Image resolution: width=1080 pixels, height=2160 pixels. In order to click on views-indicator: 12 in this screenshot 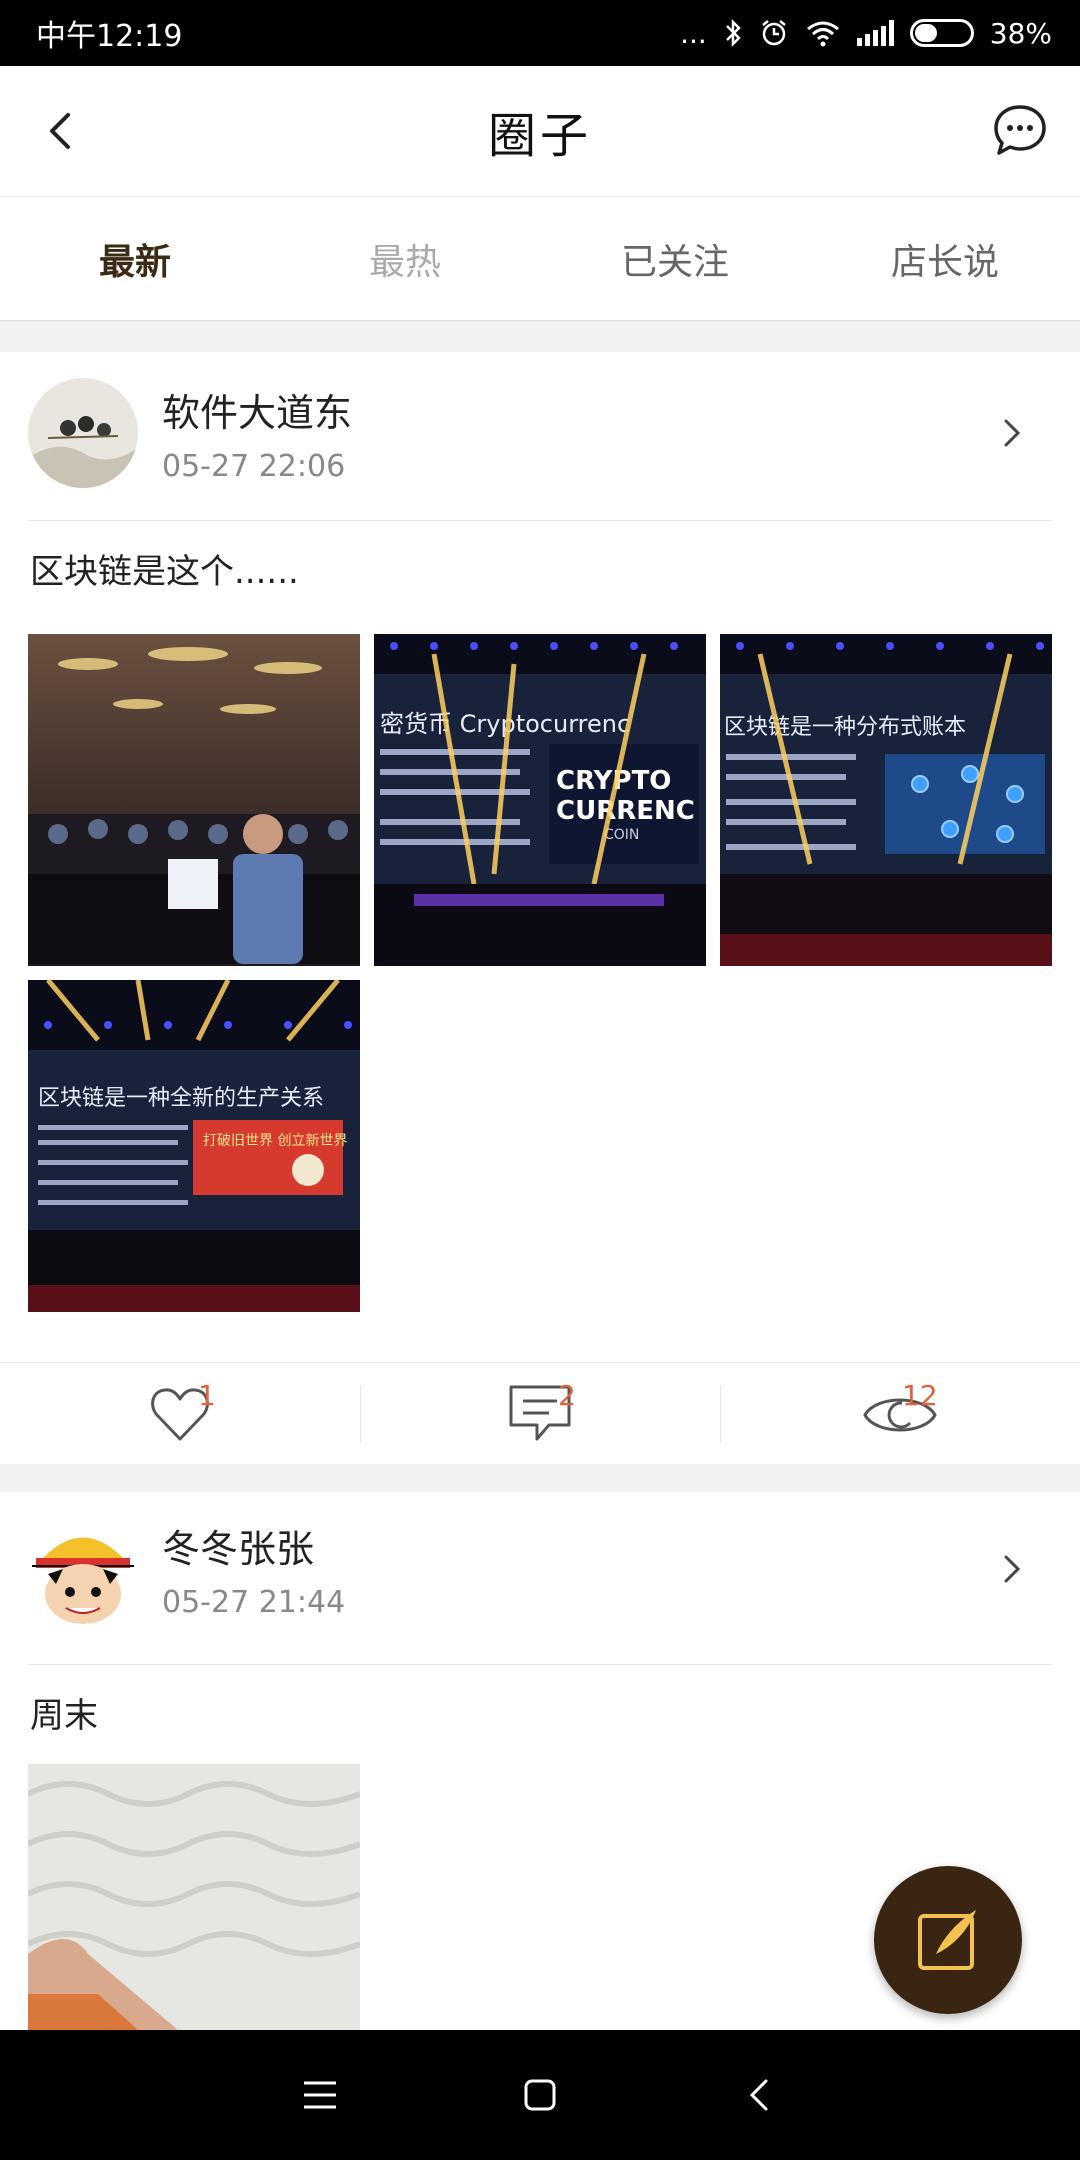, I will do `click(900, 1413)`.